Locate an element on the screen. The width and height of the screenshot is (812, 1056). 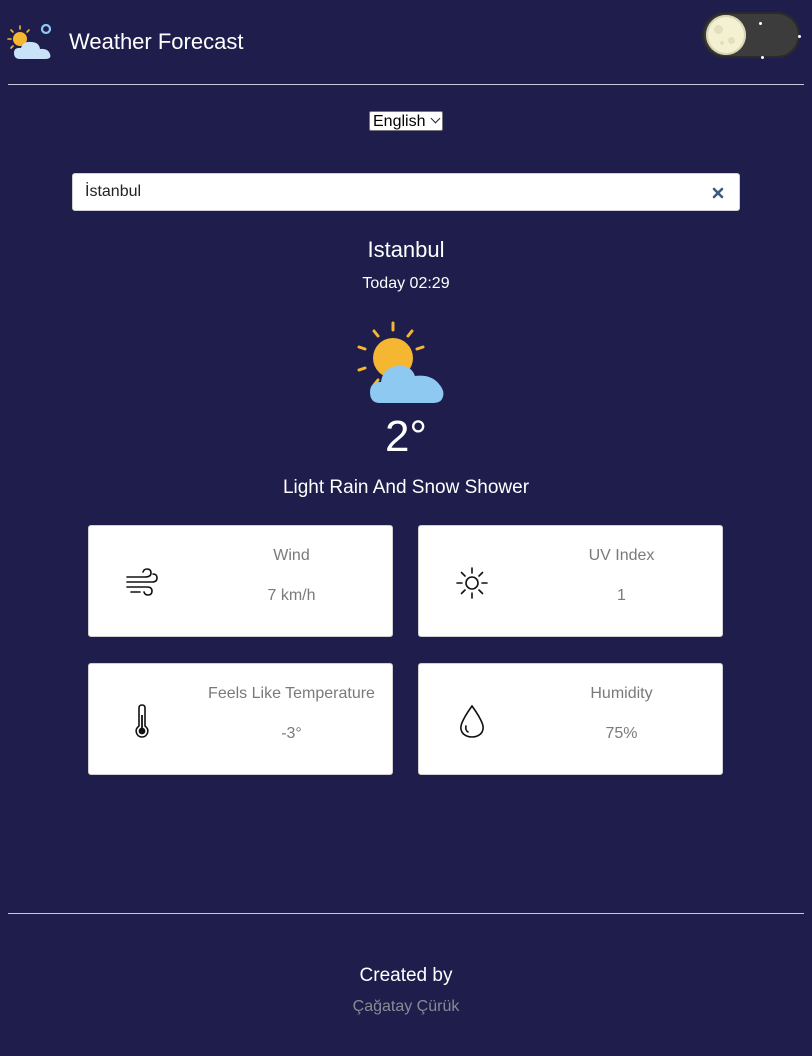
partly-cloudy-icon is located at coordinates (400, 362).